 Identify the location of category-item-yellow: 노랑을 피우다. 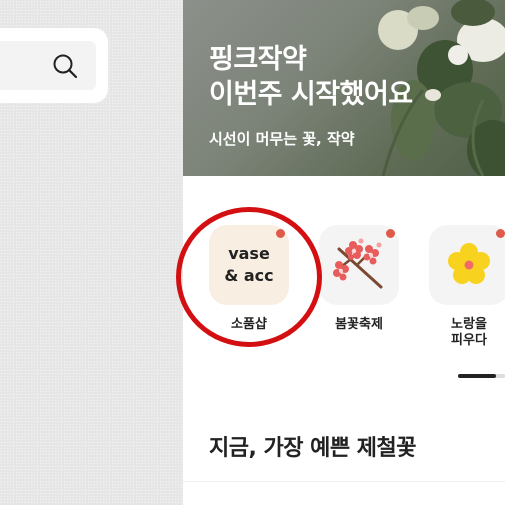
(466, 287).